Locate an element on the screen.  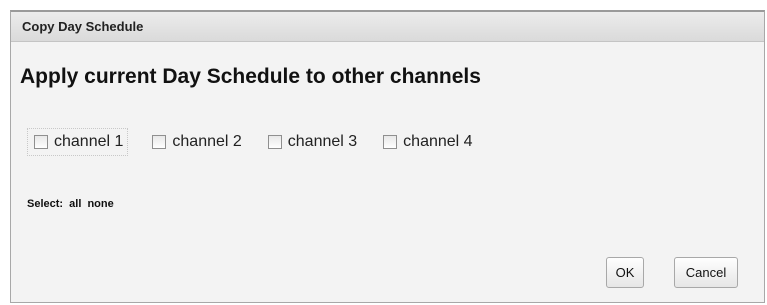
channel-2-checkbox is located at coordinates (159, 142).